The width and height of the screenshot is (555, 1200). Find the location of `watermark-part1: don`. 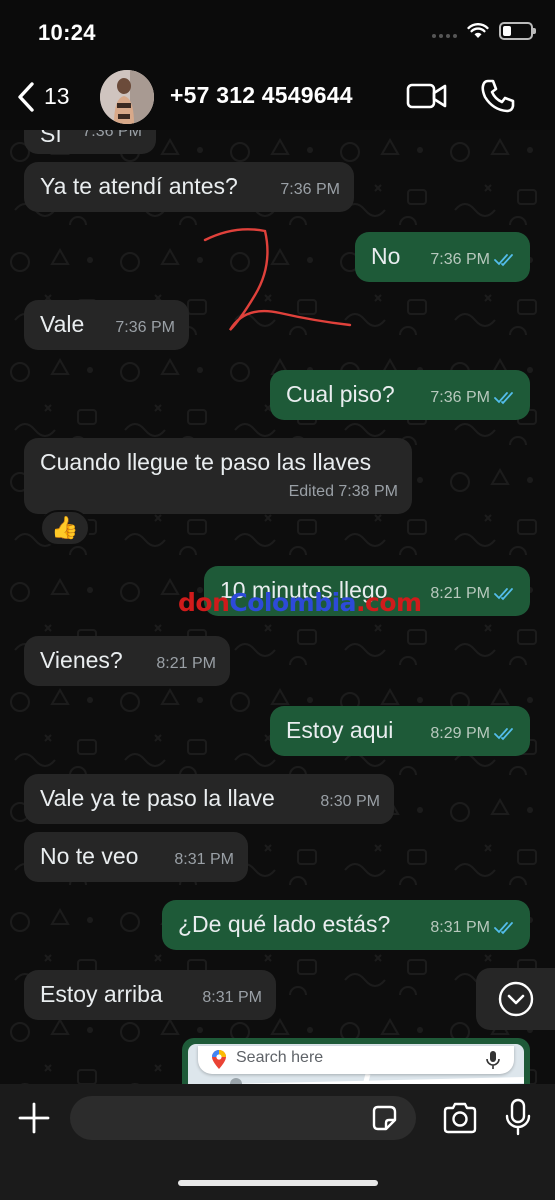

watermark-part1: don is located at coordinates (204, 602).